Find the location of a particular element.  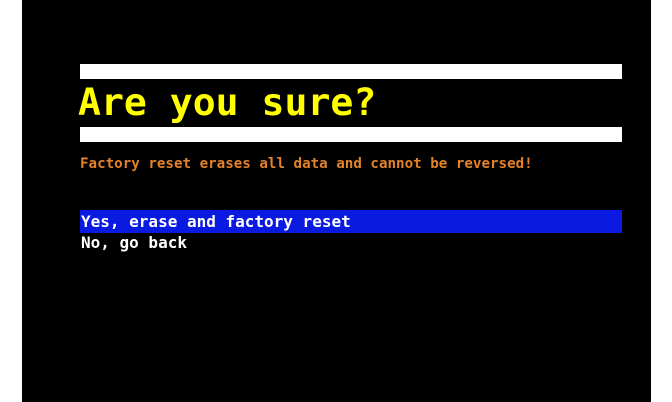

dialog-title: Are you sure? is located at coordinates (227, 102).